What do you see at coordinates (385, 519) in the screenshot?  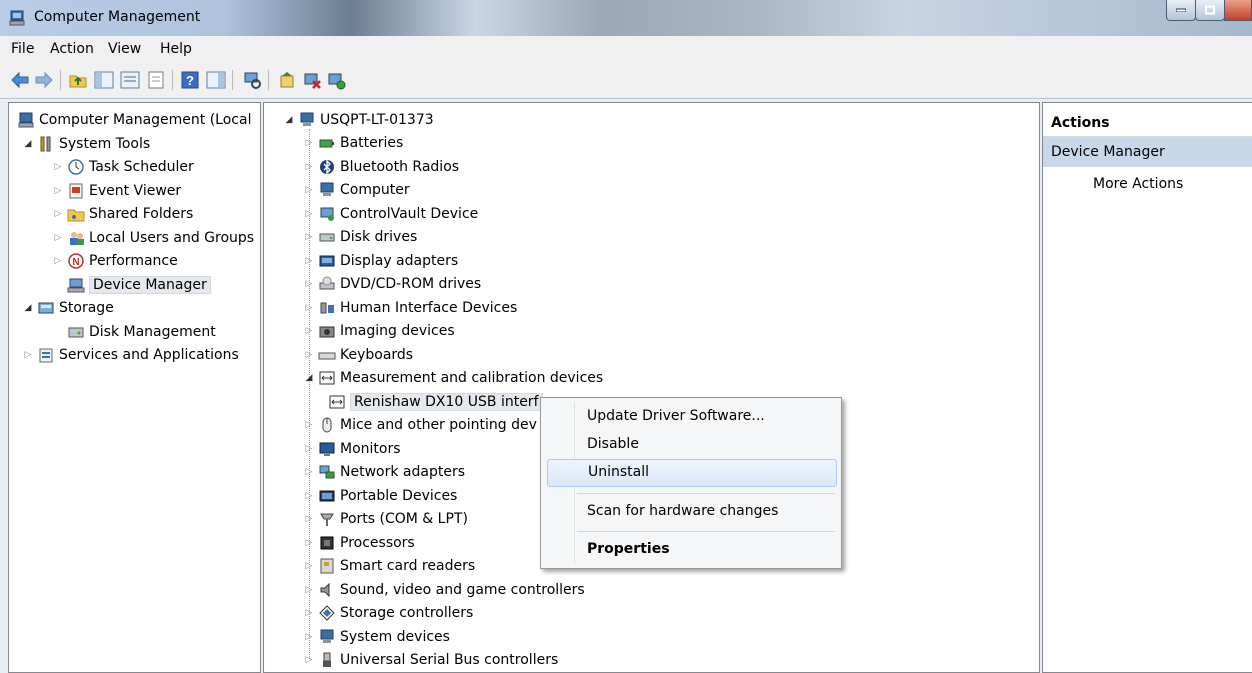 I see `device-category: ▷ Ports (COM & LPT)` at bounding box center [385, 519].